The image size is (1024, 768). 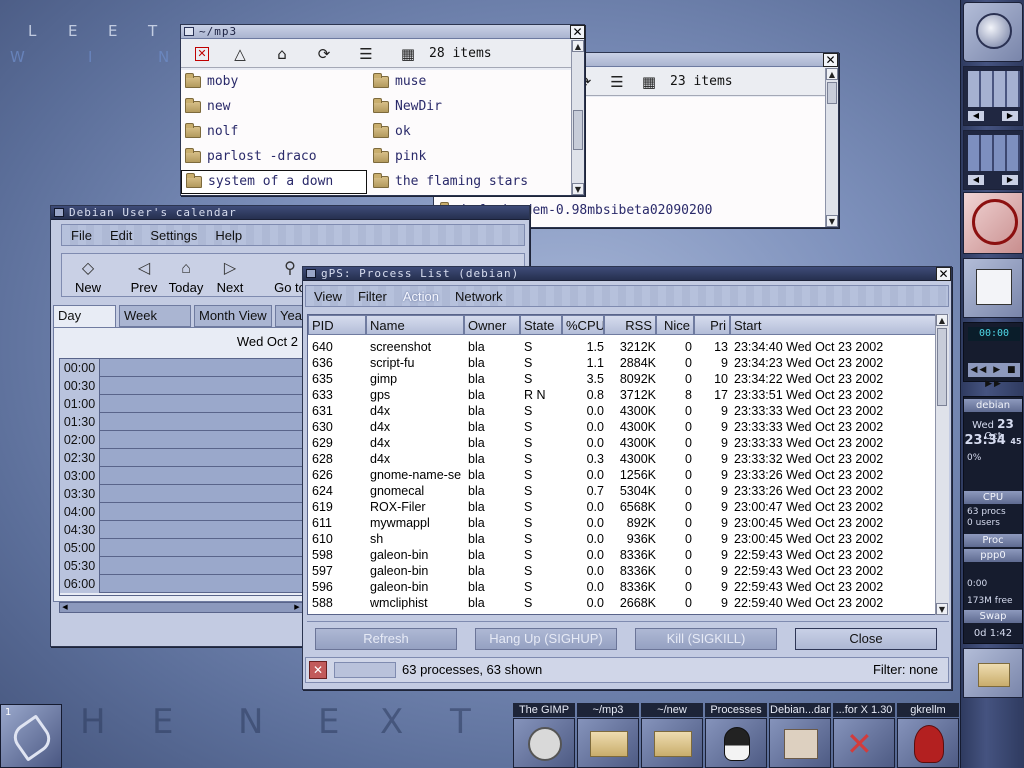 I want to click on taskbar-label-gkrellm: gkrellm, so click(x=928, y=710).